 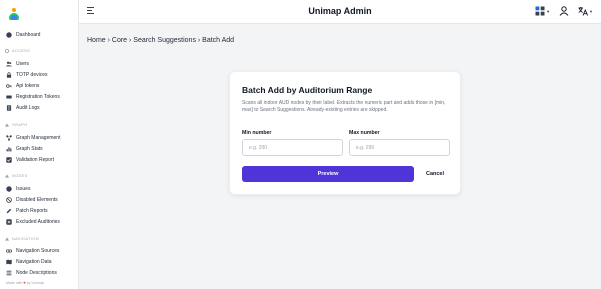 I want to click on max-number-input, so click(x=399, y=147).